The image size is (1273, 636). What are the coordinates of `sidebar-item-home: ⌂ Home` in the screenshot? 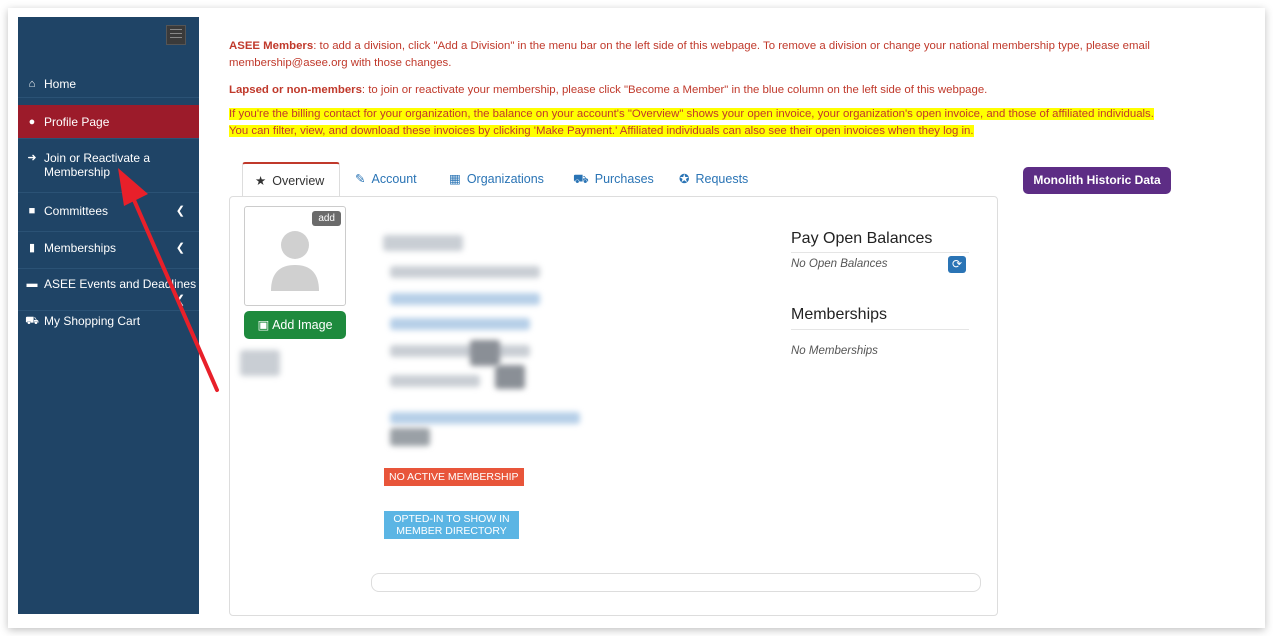 It's located at (108, 87).